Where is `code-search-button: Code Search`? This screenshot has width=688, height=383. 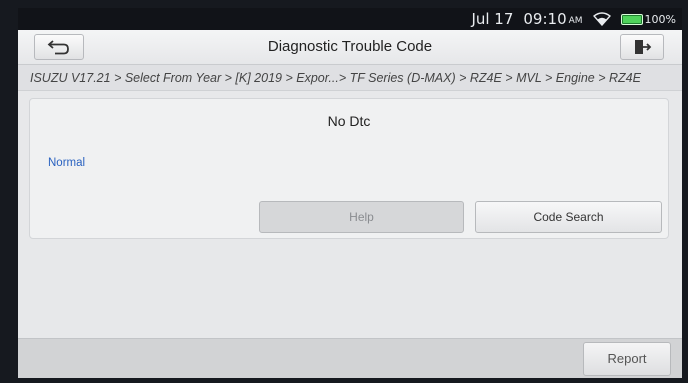 code-search-button: Code Search is located at coordinates (568, 217).